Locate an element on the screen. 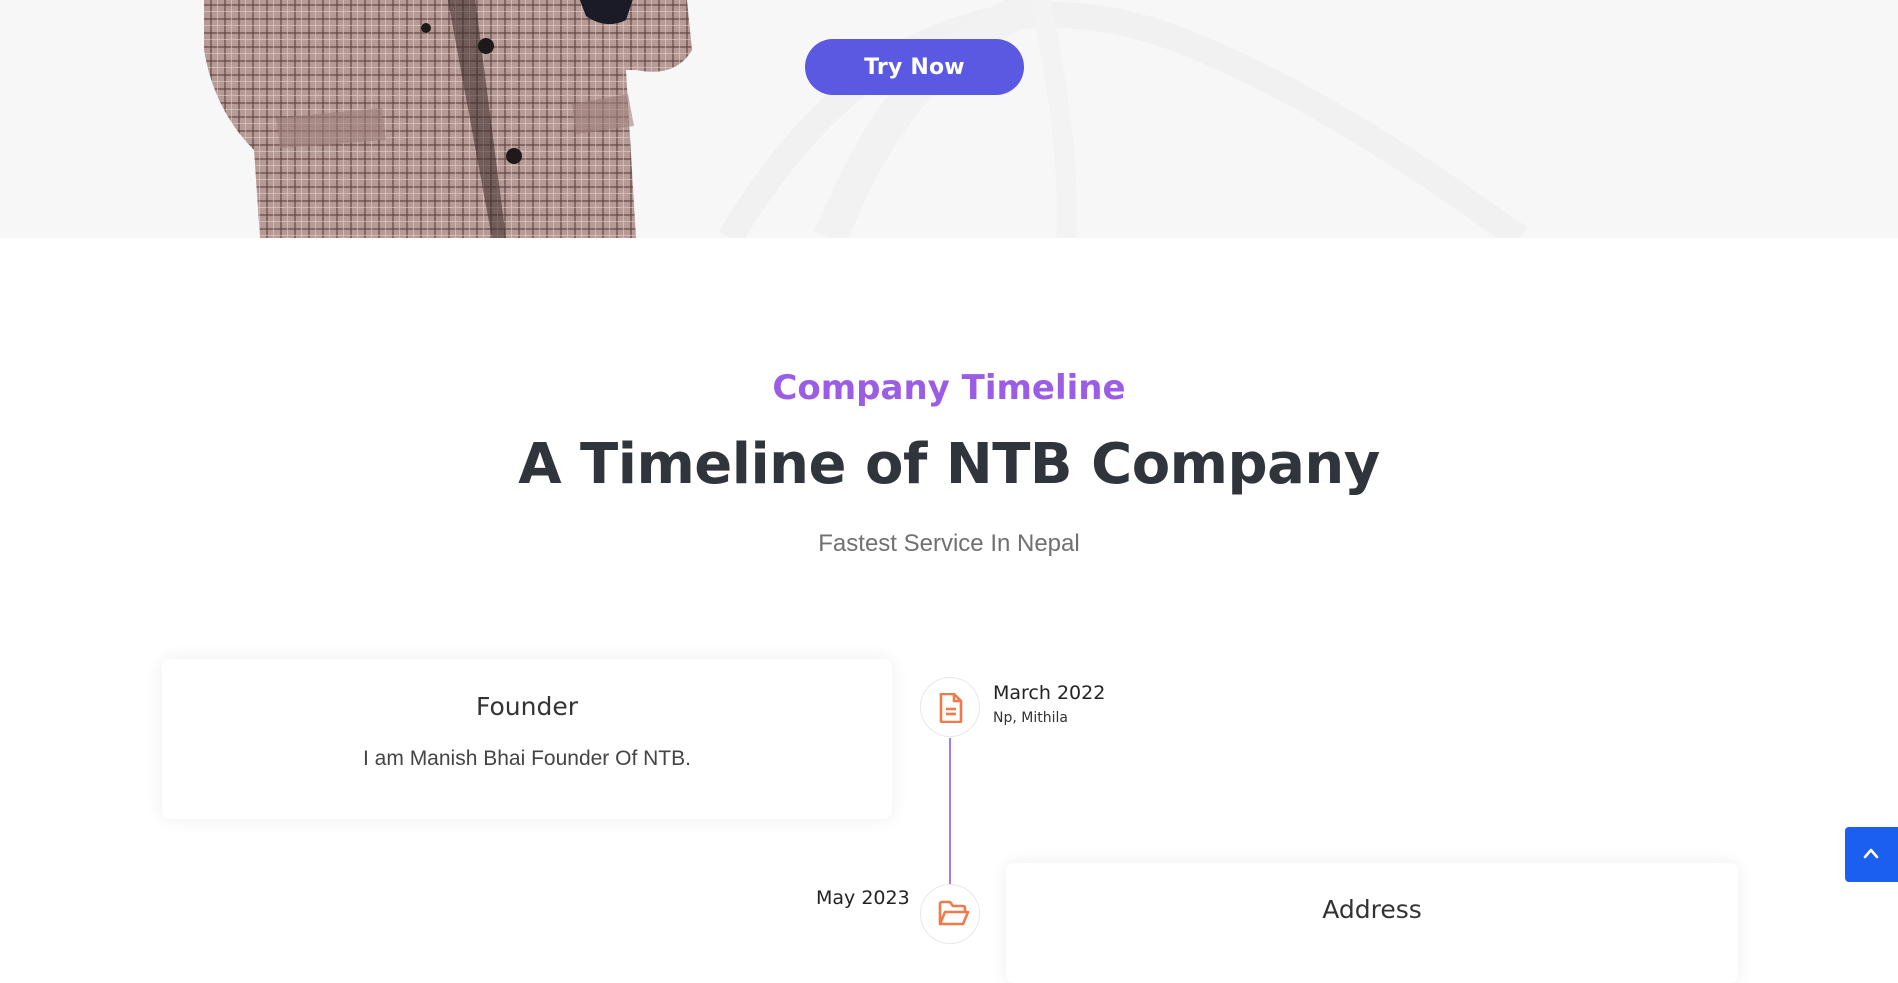  back-to-top-button is located at coordinates (1871, 854).